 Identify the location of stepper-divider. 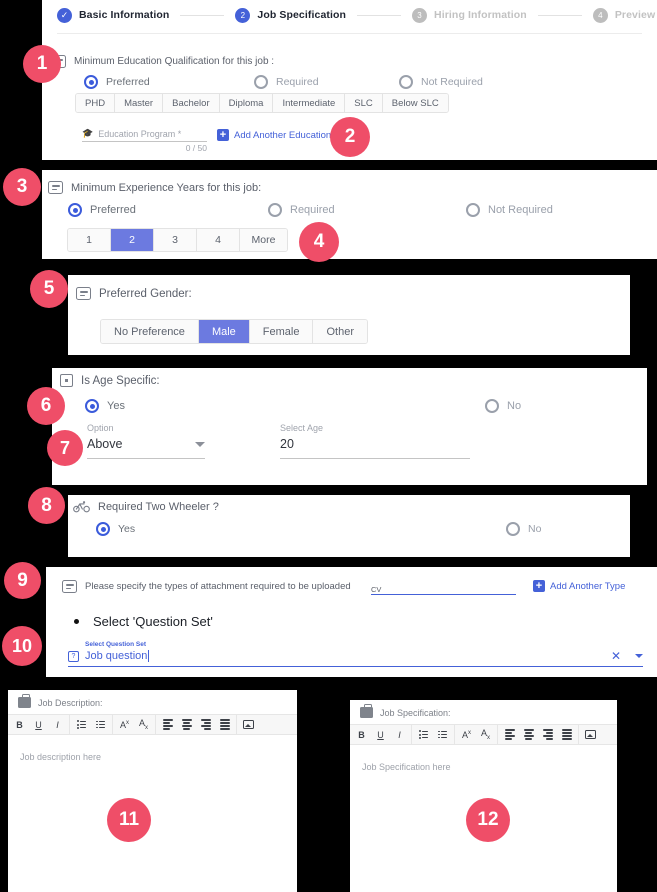
(349, 33).